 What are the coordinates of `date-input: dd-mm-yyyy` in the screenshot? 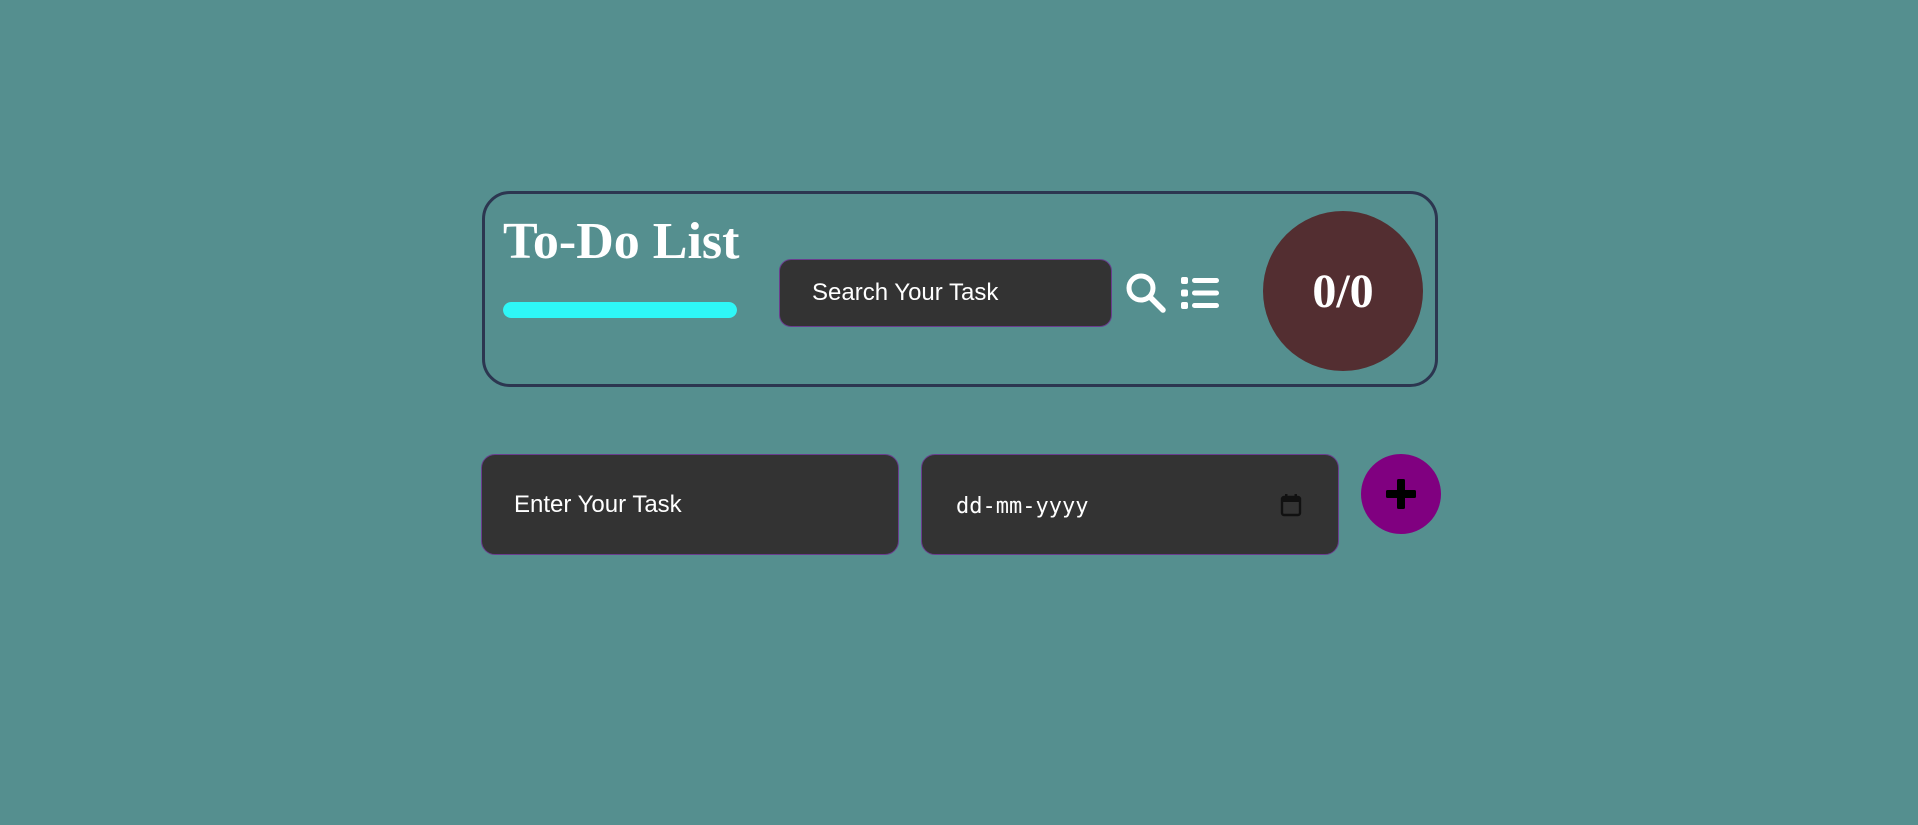 It's located at (1130, 504).